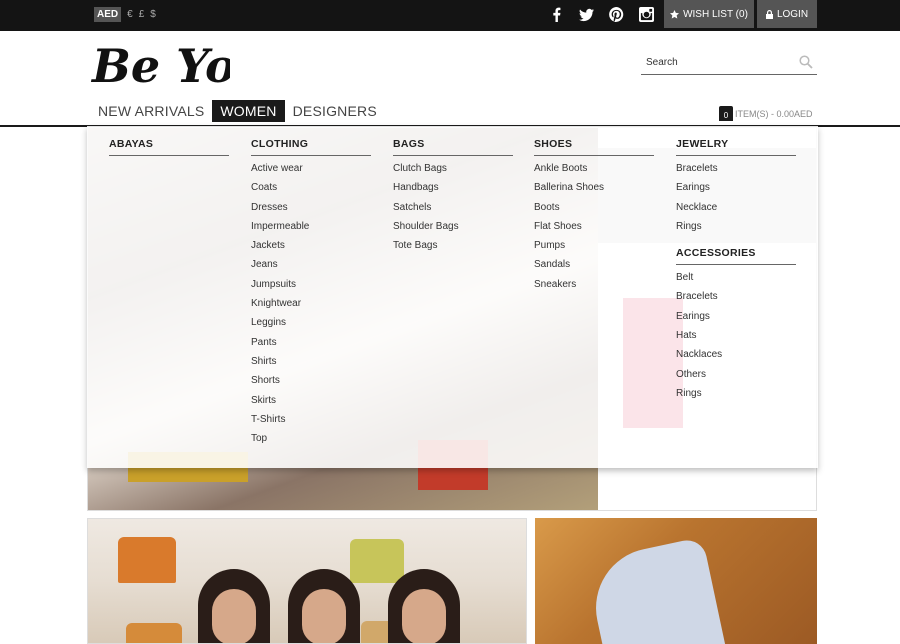  I want to click on menu-item: Ballerina Shoes, so click(594, 190).